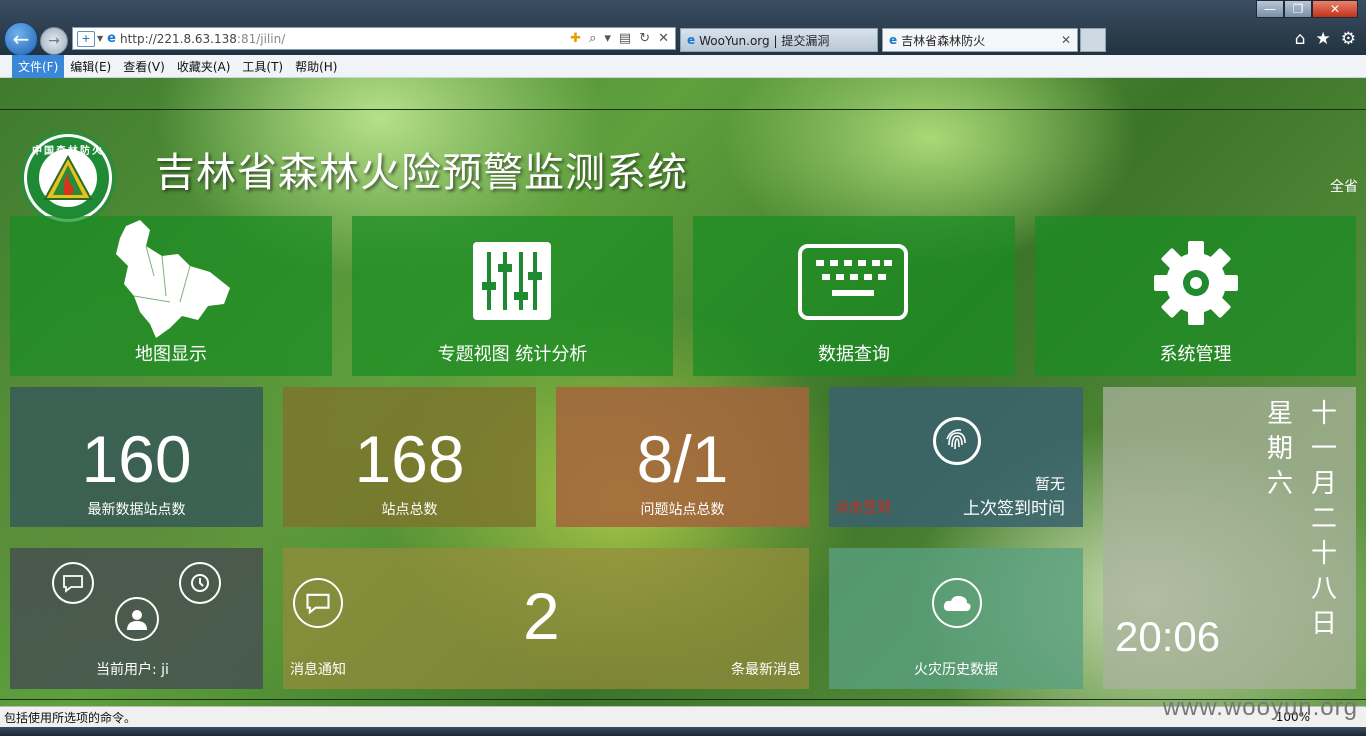 The width and height of the screenshot is (1366, 736). What do you see at coordinates (54, 41) in the screenshot?
I see `forward-button: →` at bounding box center [54, 41].